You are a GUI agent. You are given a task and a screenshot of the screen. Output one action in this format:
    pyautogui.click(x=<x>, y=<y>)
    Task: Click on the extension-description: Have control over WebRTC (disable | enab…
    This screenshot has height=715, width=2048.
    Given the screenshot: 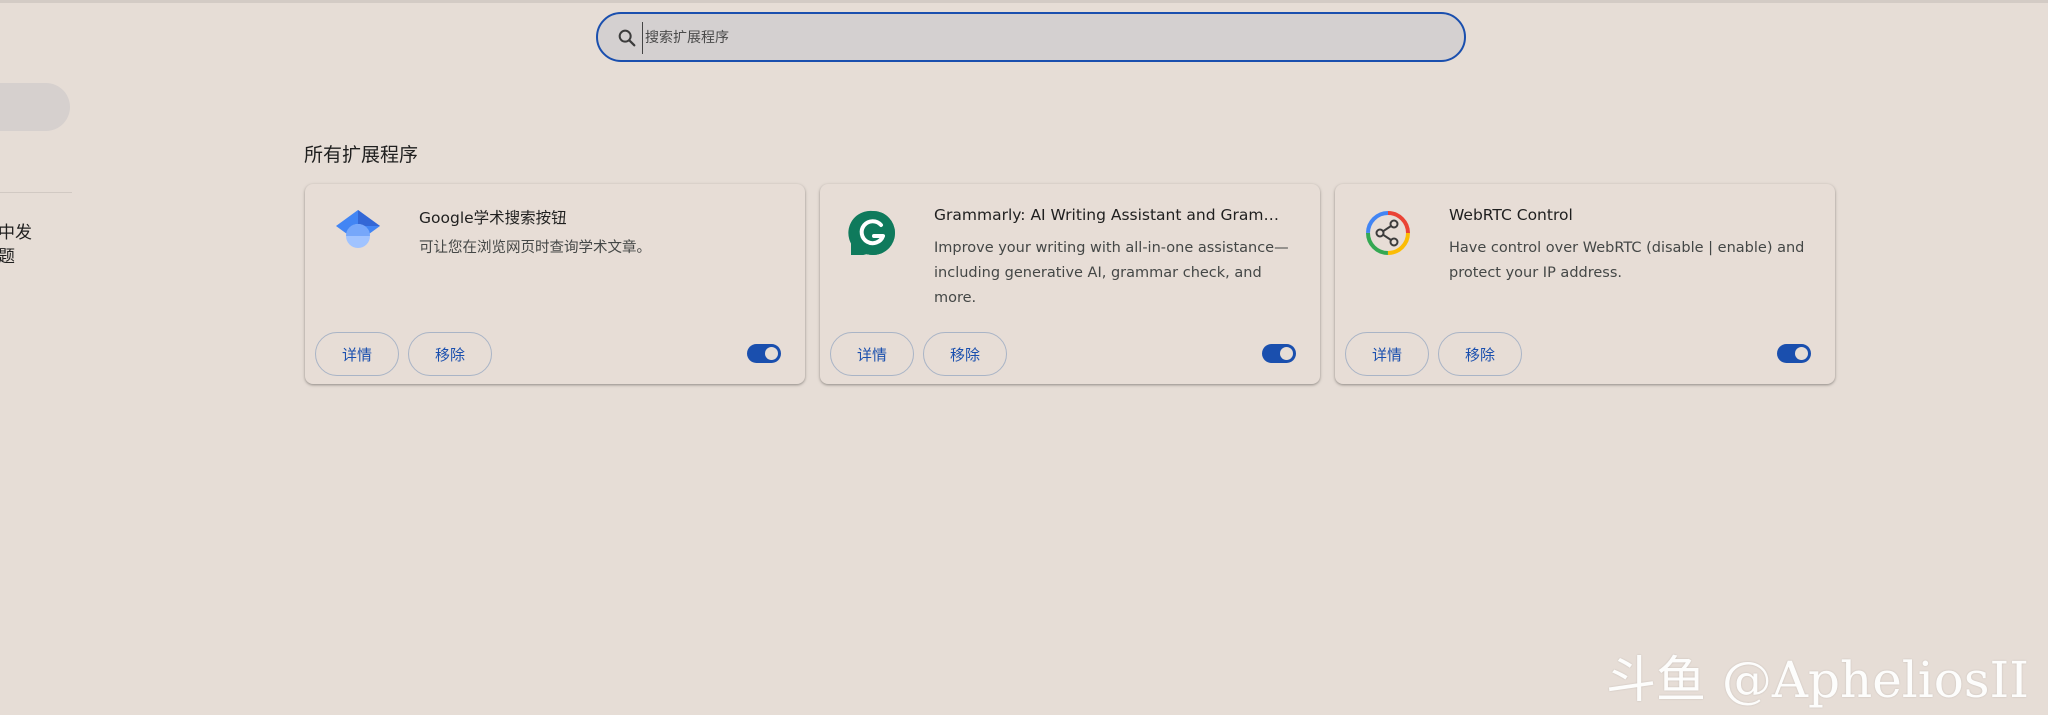 What is the action you would take?
    pyautogui.click(x=1627, y=260)
    